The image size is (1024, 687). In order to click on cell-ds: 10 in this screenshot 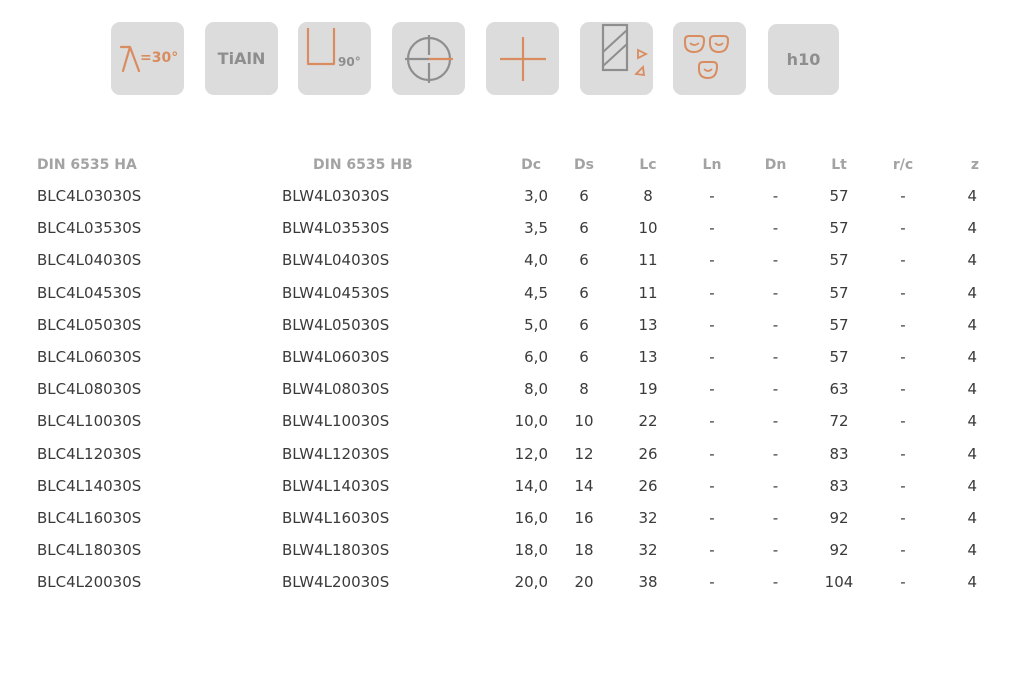, I will do `click(584, 421)`.